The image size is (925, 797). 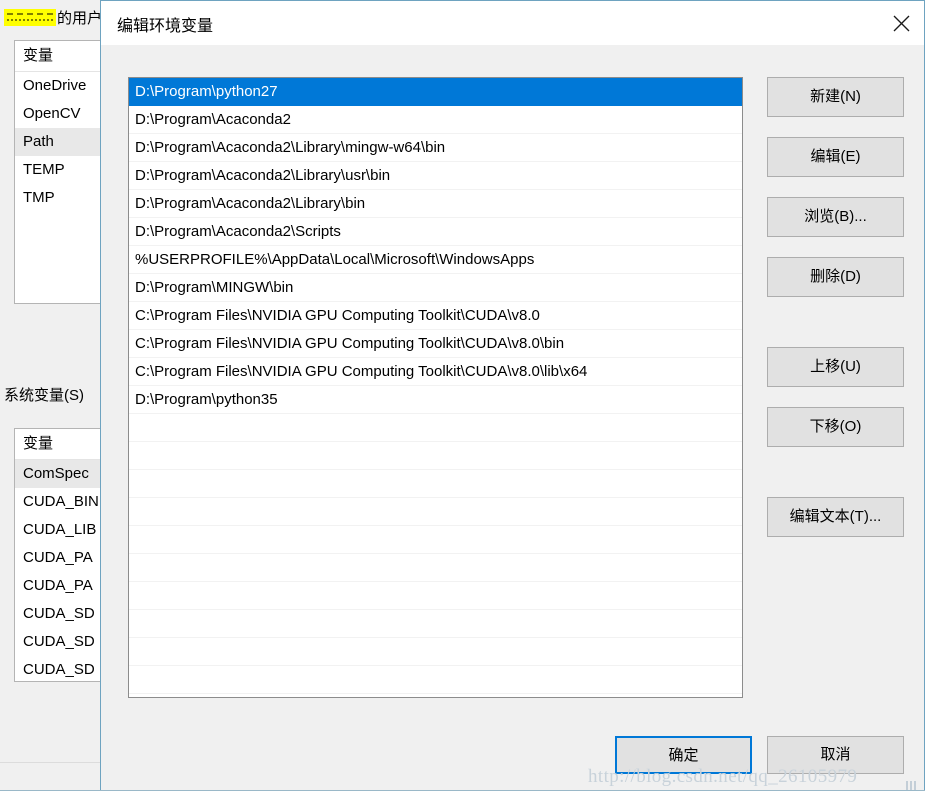 I want to click on system-variables-section-label: 系统变量(S), so click(x=44, y=395).